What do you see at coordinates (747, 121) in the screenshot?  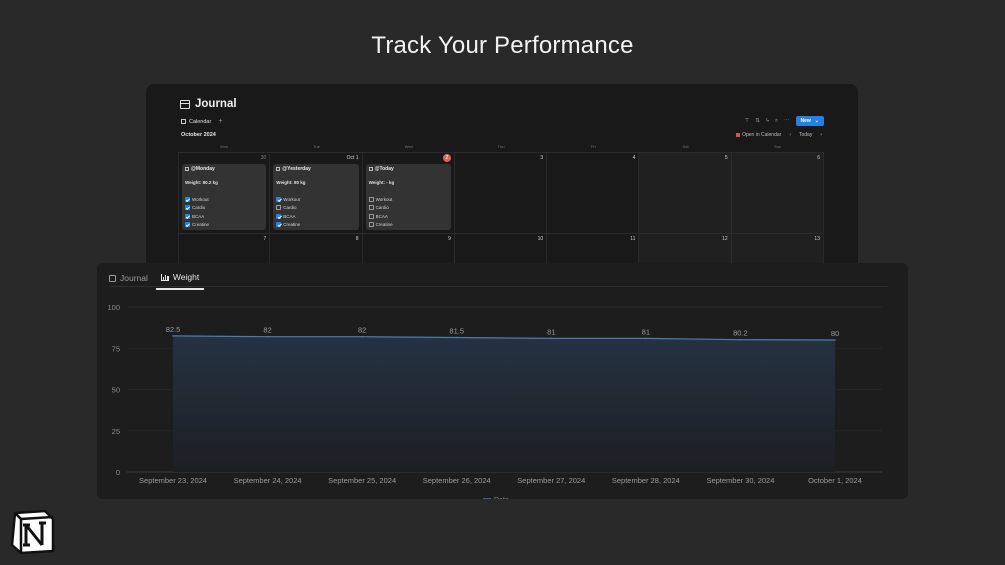 I see `filter-icon: ⊤` at bounding box center [747, 121].